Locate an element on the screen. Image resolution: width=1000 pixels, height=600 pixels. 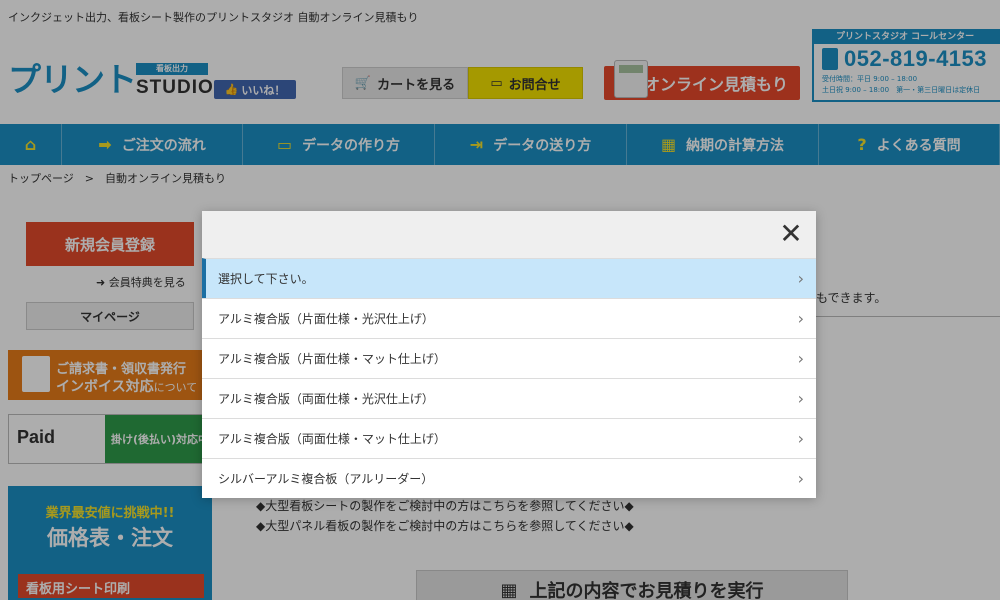
modal-header: ✕ is located at coordinates (509, 234).